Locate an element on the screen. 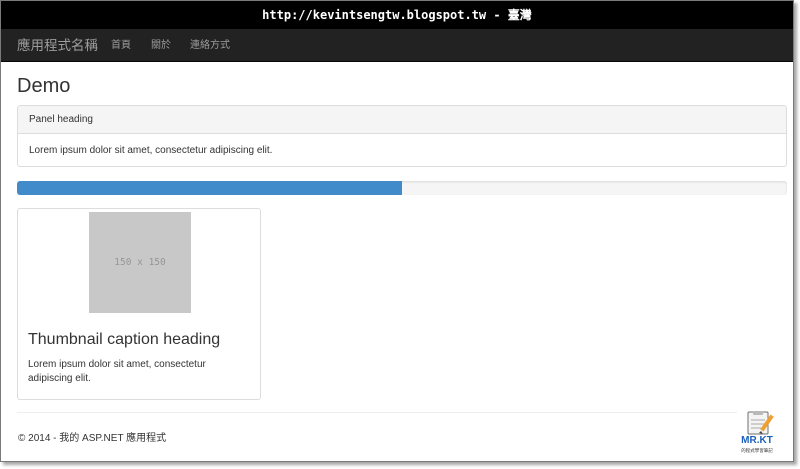  logo-name: MR.KT is located at coordinates (757, 440).